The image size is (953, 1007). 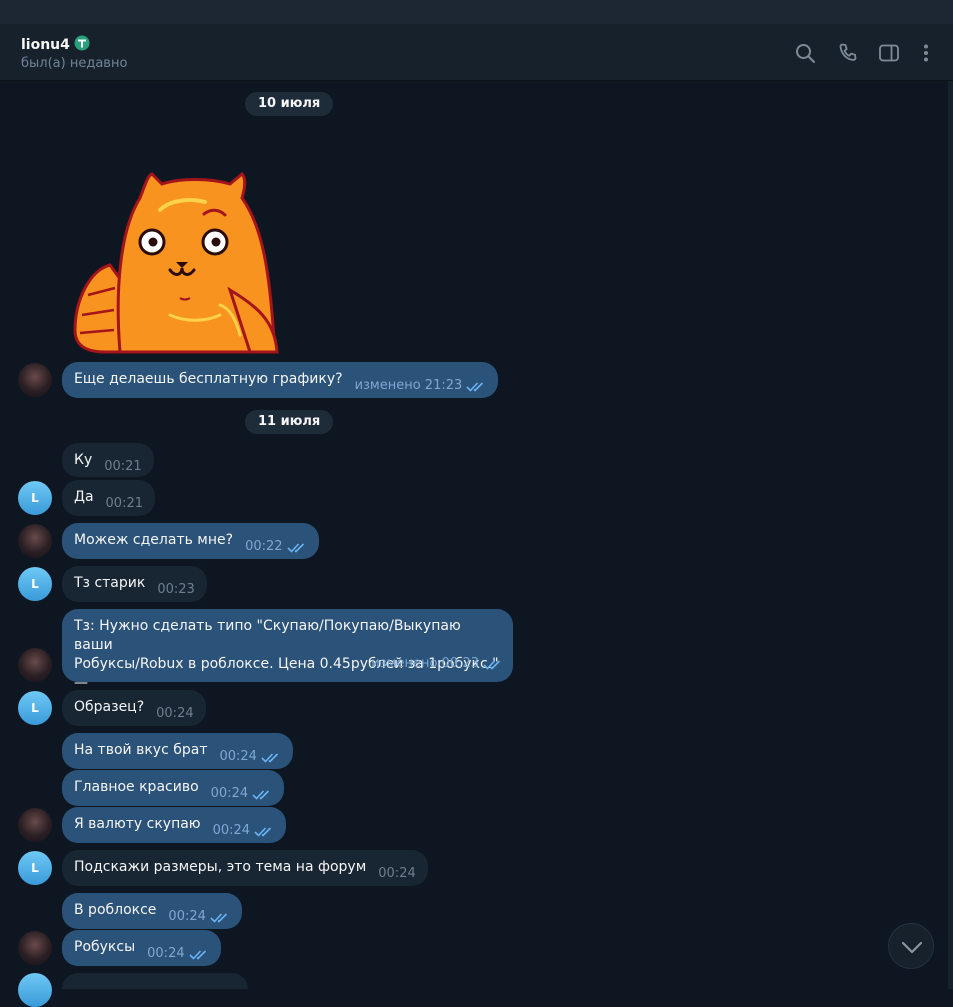 What do you see at coordinates (155, 981) in the screenshot?
I see `message-bubble` at bounding box center [155, 981].